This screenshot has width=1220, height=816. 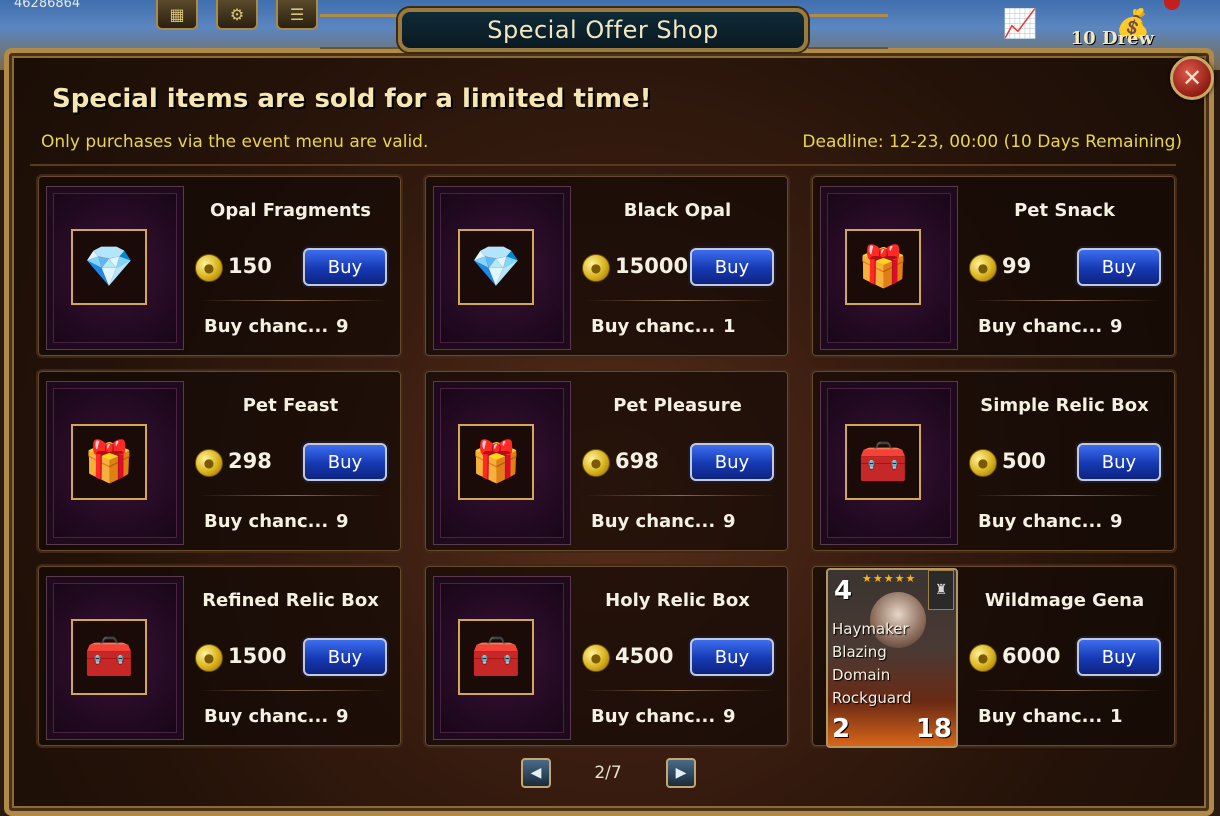 I want to click on item-price: 698, so click(x=637, y=461).